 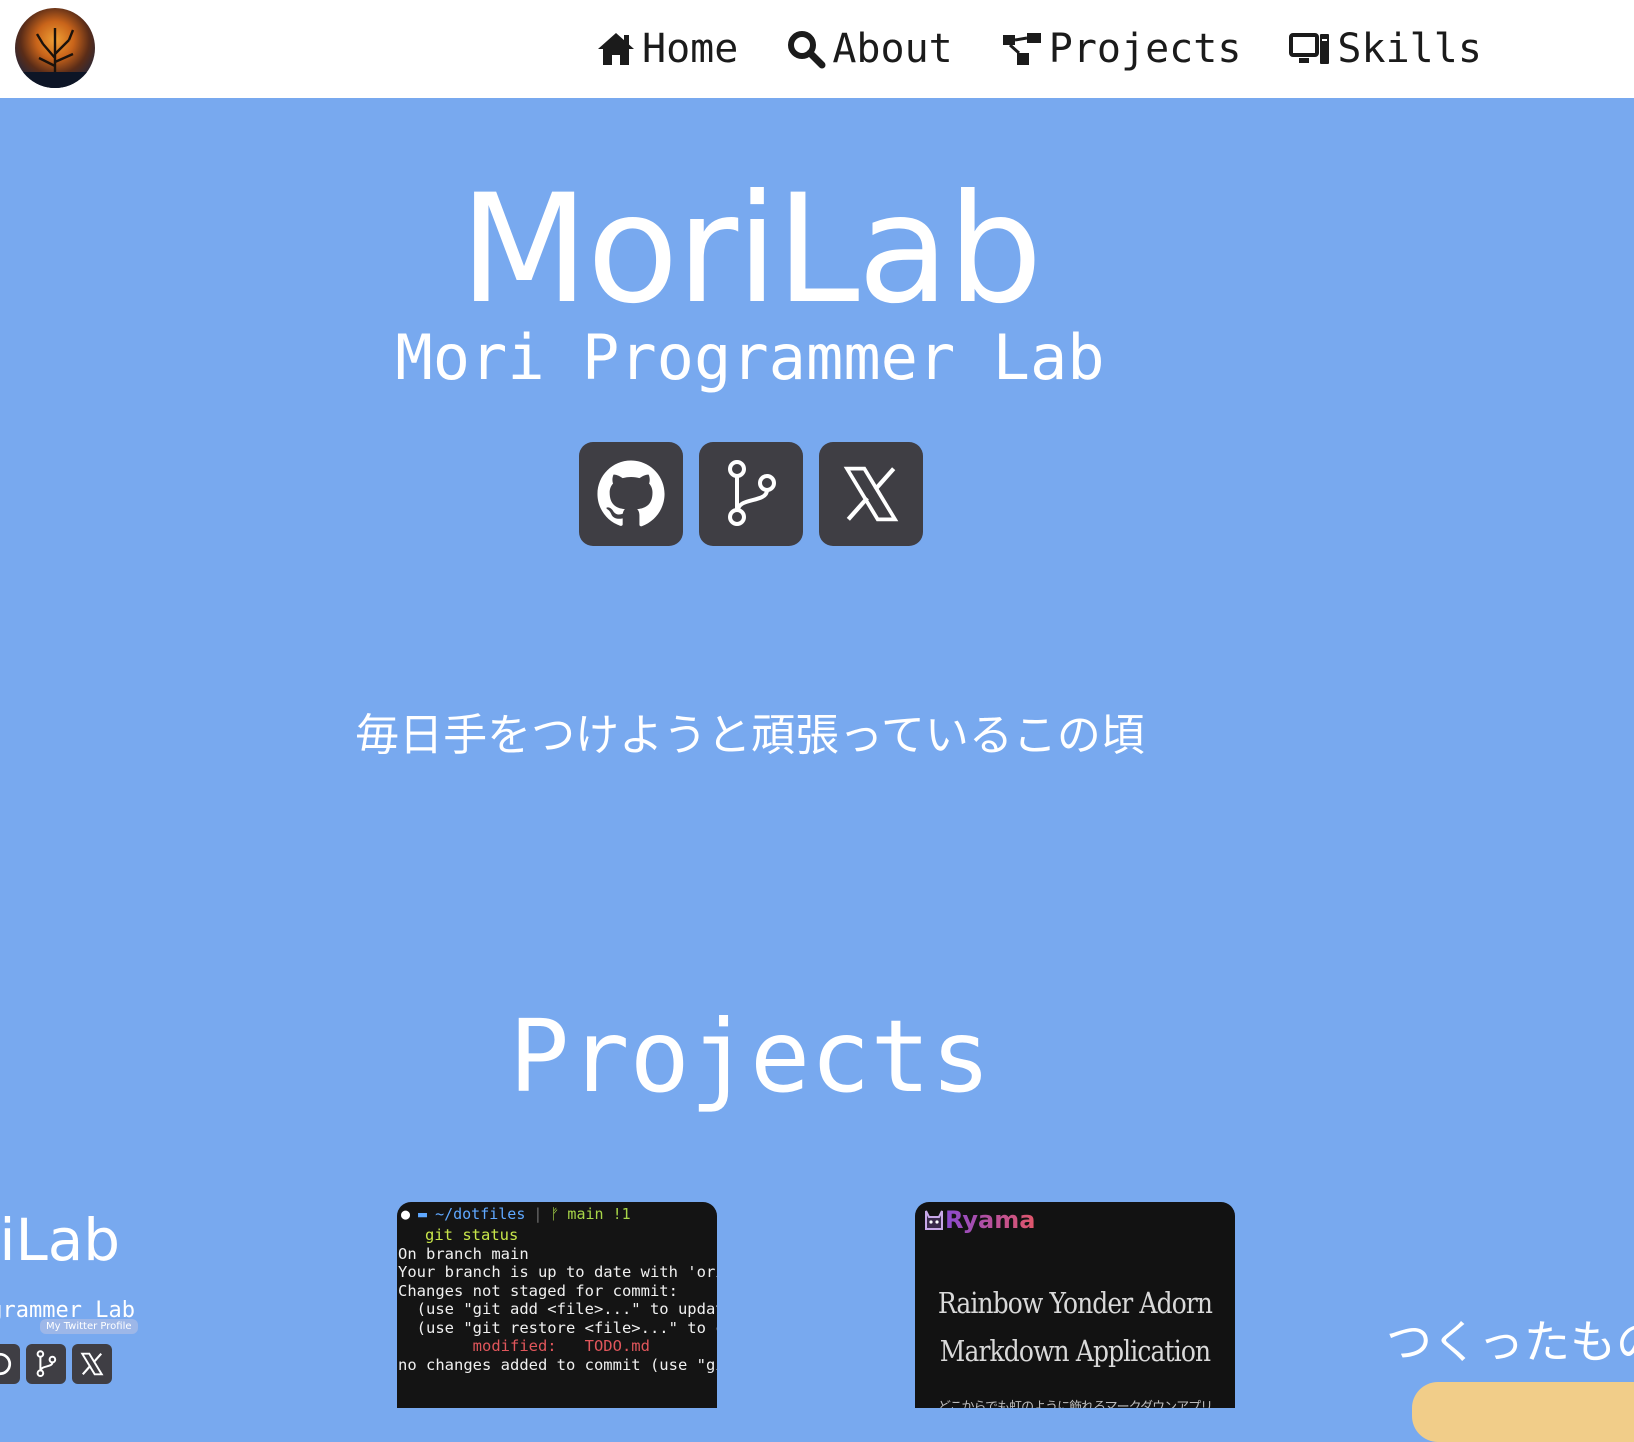 I want to click on home-icon, so click(x=616, y=49).